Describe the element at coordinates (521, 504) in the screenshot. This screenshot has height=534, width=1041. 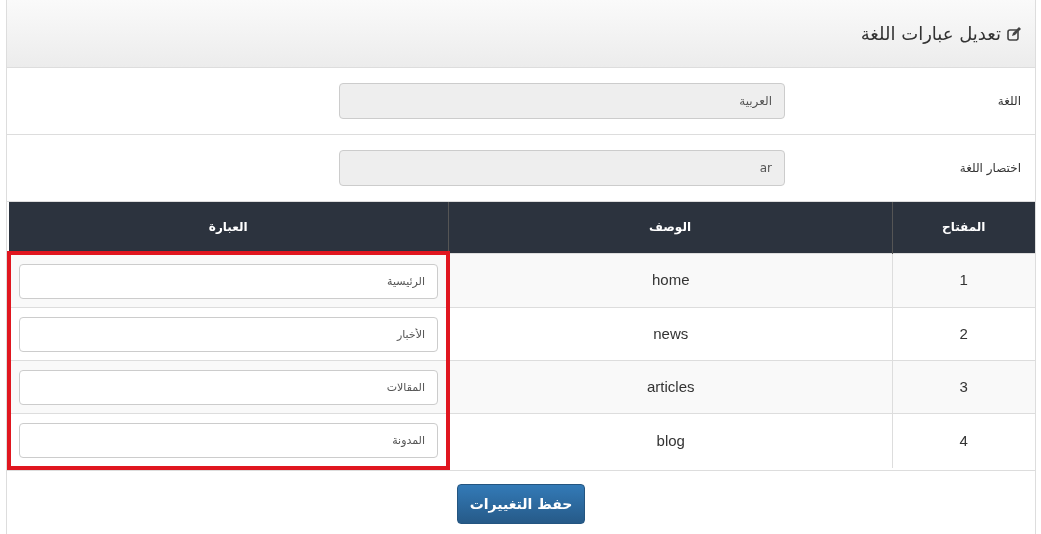
I see `save-button: حفظ التغييرات` at that location.